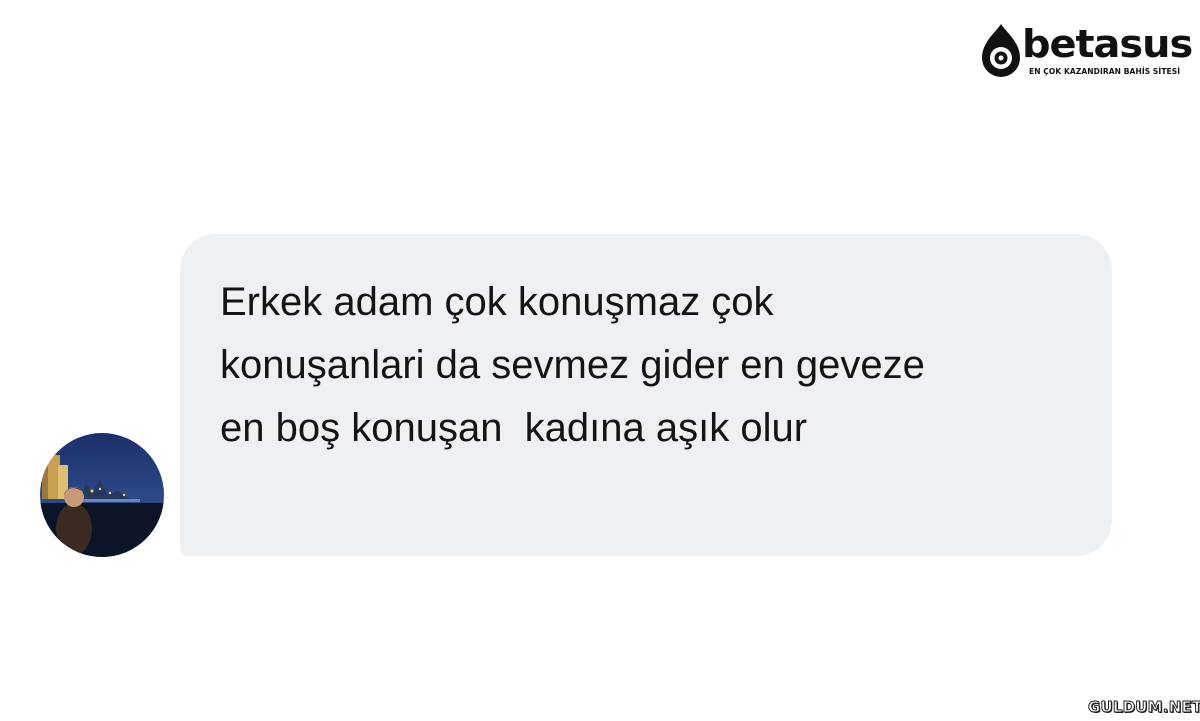 The width and height of the screenshot is (1200, 721). Describe the element at coordinates (1107, 44) in the screenshot. I see `brand-name: betasus` at that location.